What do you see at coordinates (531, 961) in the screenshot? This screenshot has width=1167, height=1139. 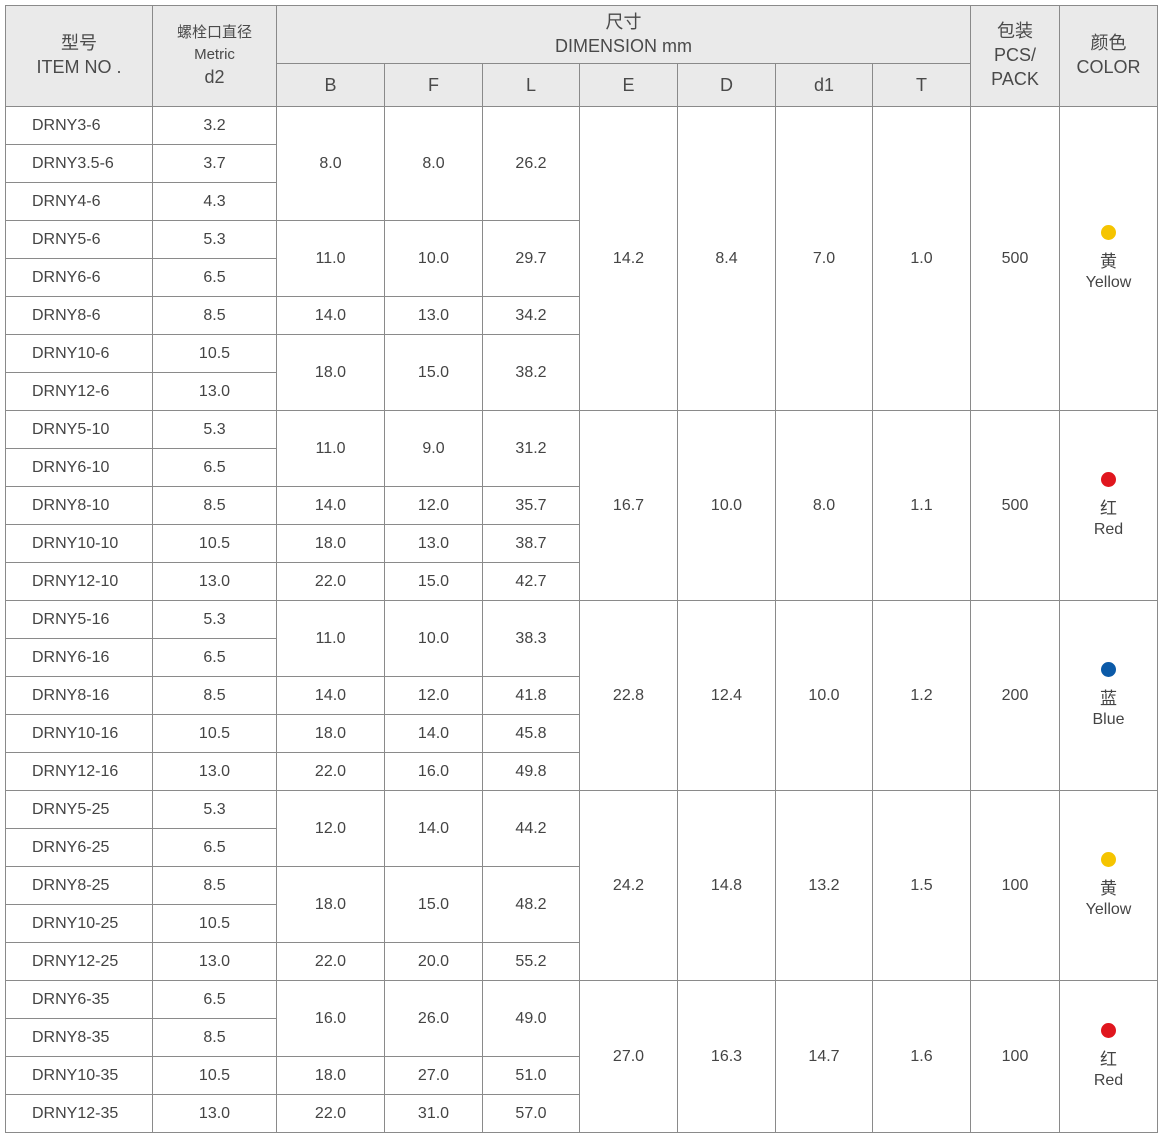 I see `cell-l: 55.2` at bounding box center [531, 961].